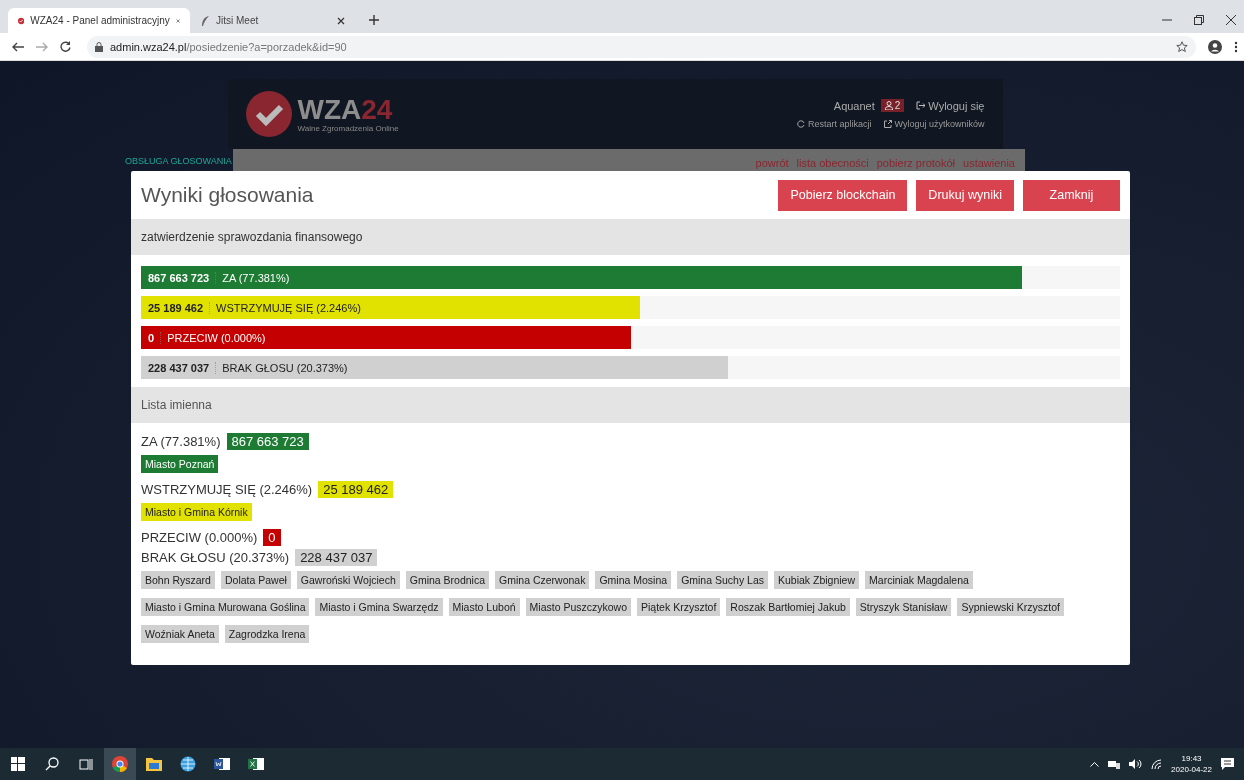  I want to click on group-label: BRAK GŁOSU (20.373%), so click(215, 557).